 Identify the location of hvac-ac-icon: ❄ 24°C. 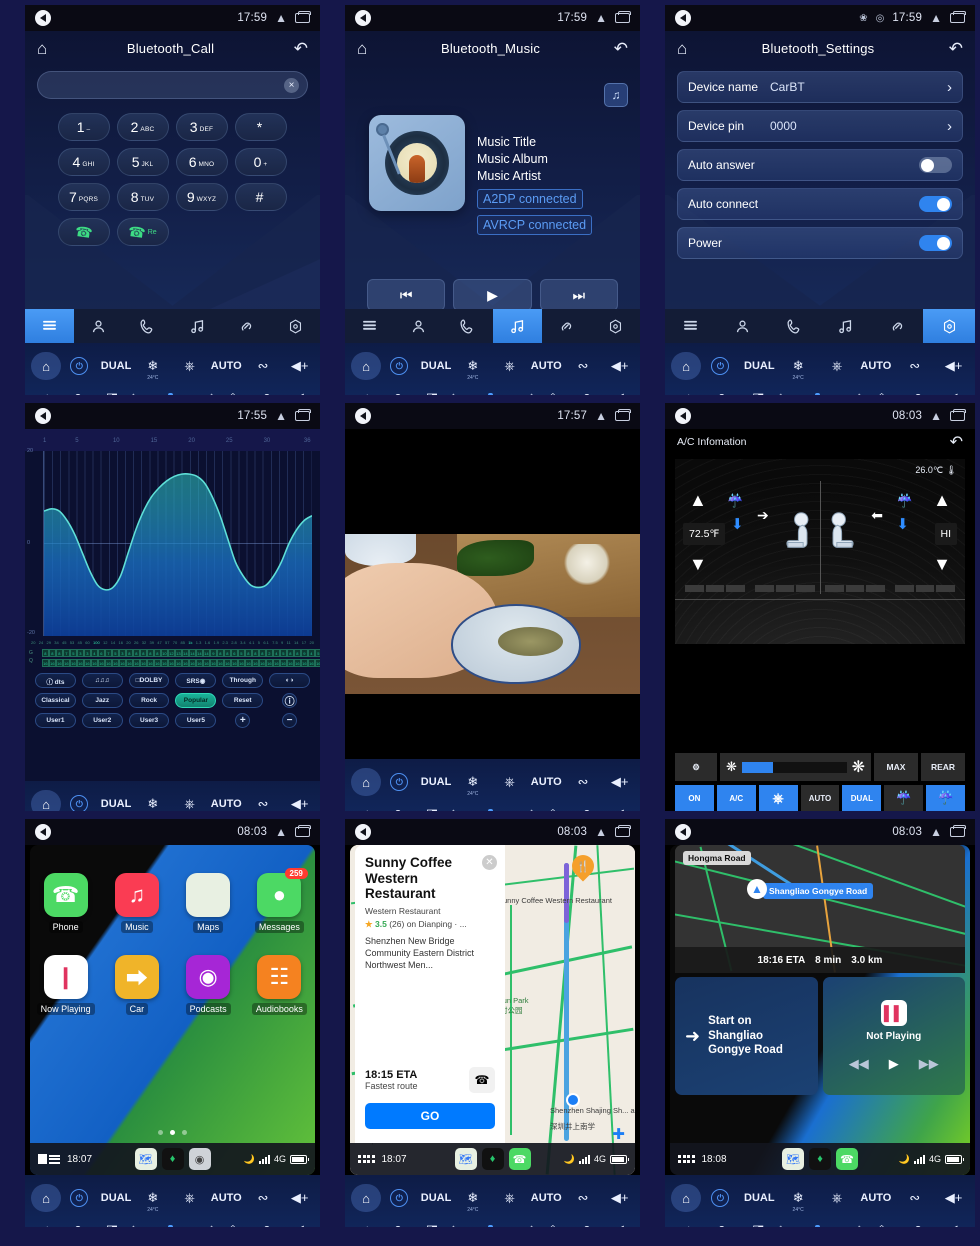
(152, 369).